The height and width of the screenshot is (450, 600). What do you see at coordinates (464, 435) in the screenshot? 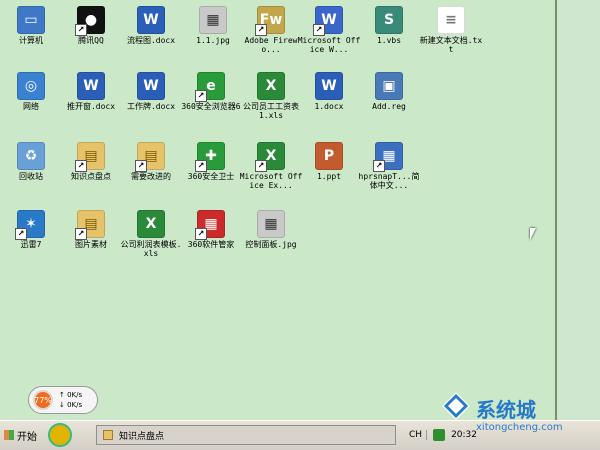
I see `clock: 20:32` at bounding box center [464, 435].